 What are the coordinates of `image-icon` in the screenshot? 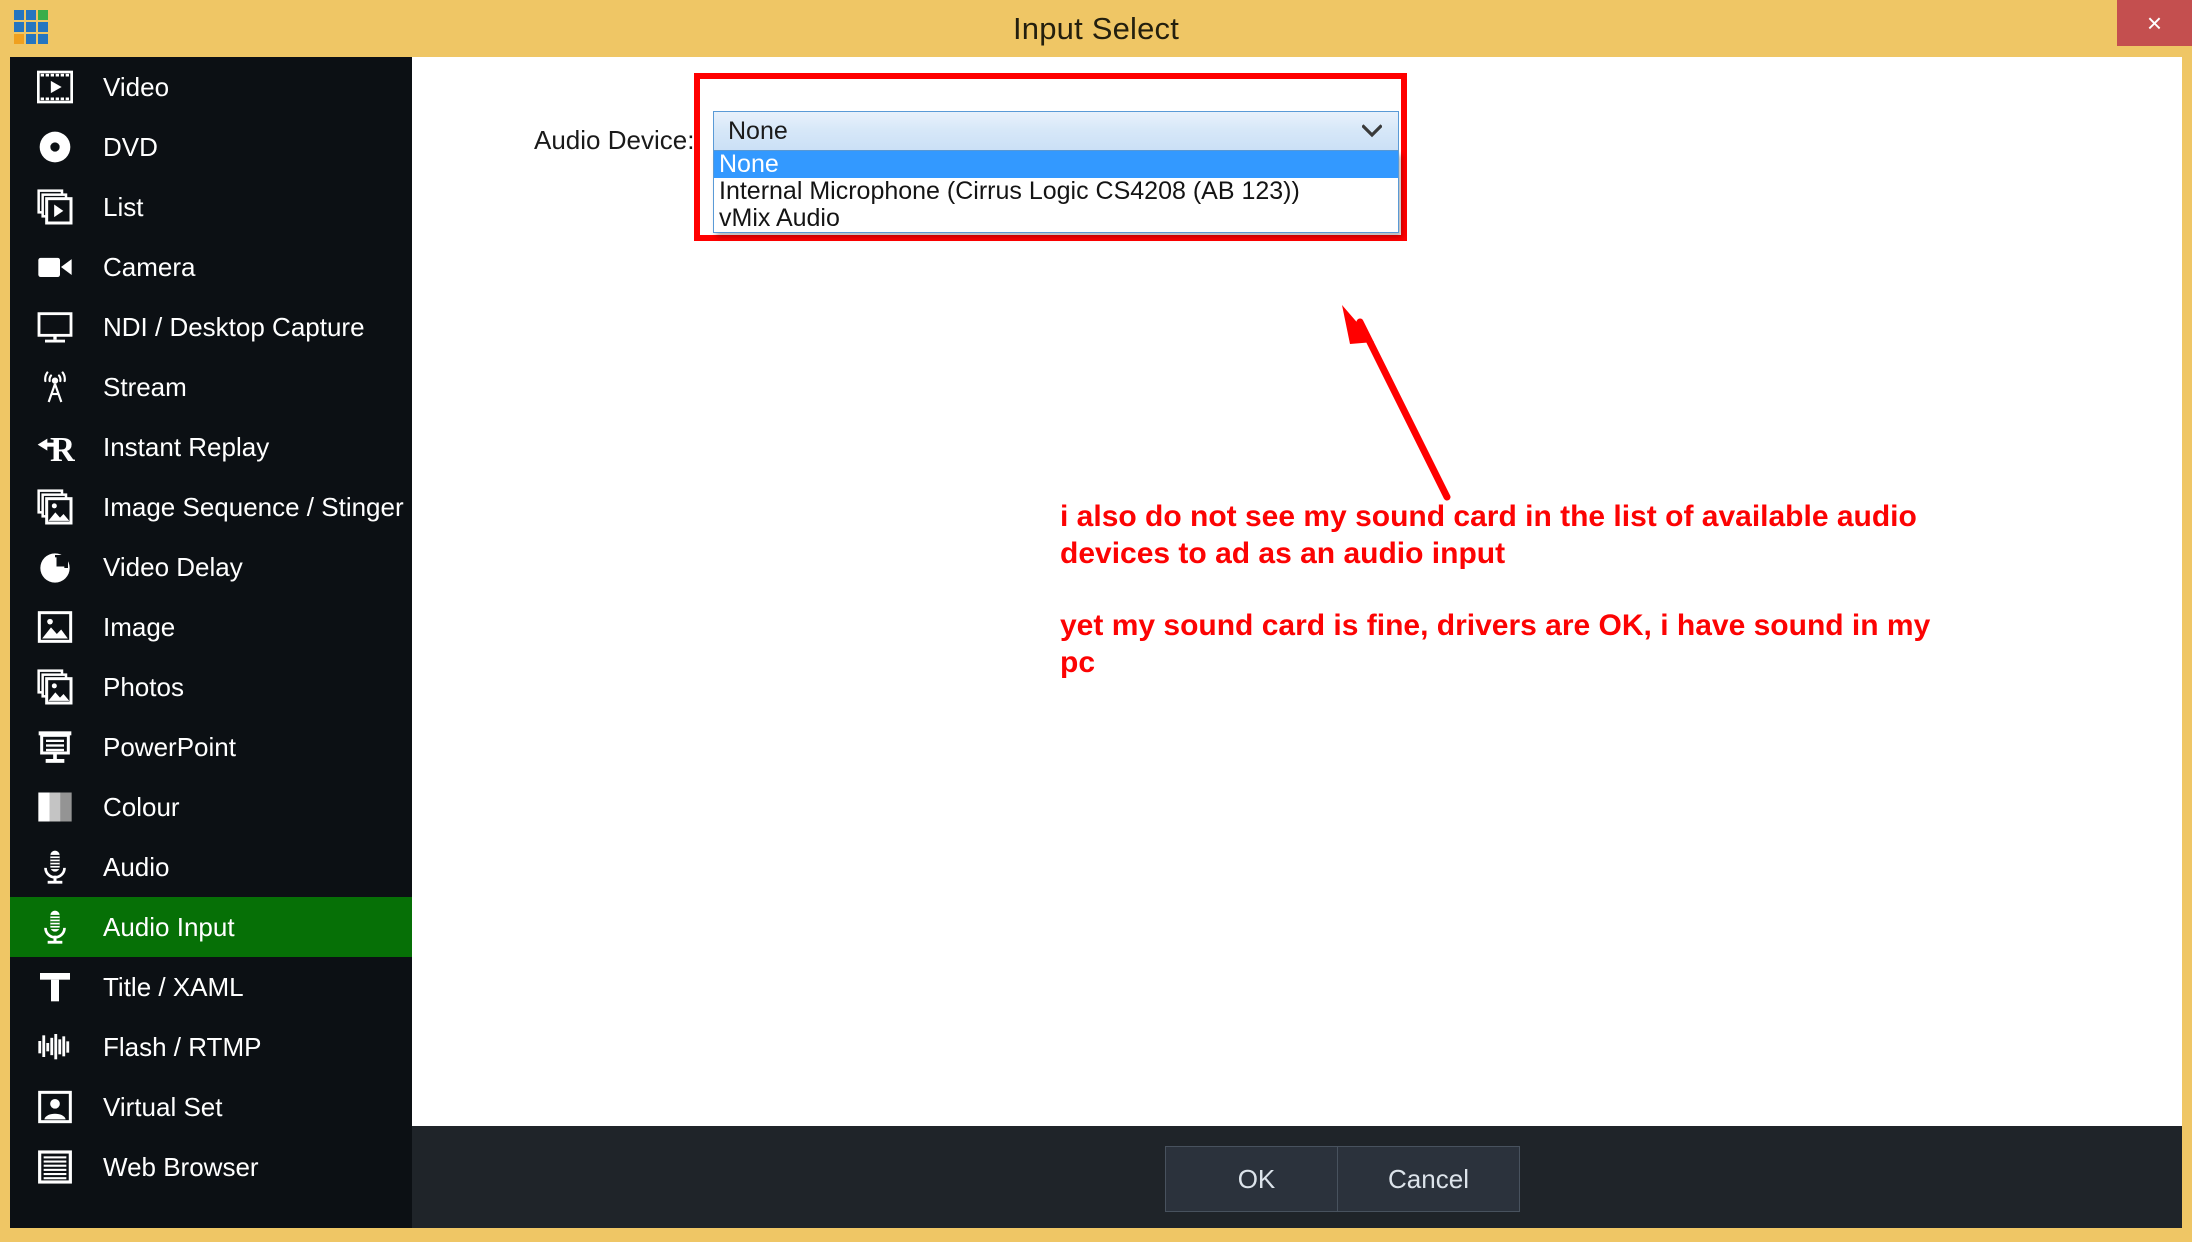 It's located at (55, 627).